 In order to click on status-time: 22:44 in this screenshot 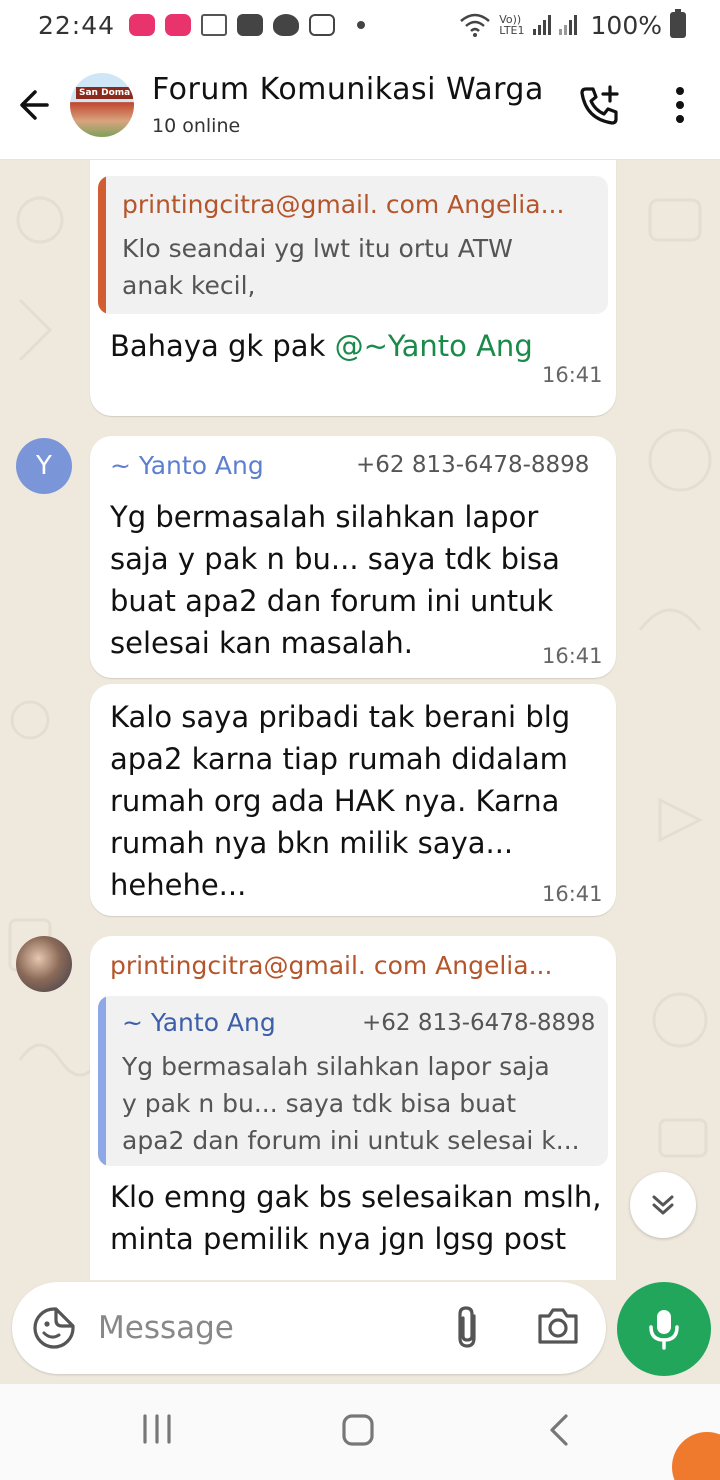, I will do `click(77, 25)`.